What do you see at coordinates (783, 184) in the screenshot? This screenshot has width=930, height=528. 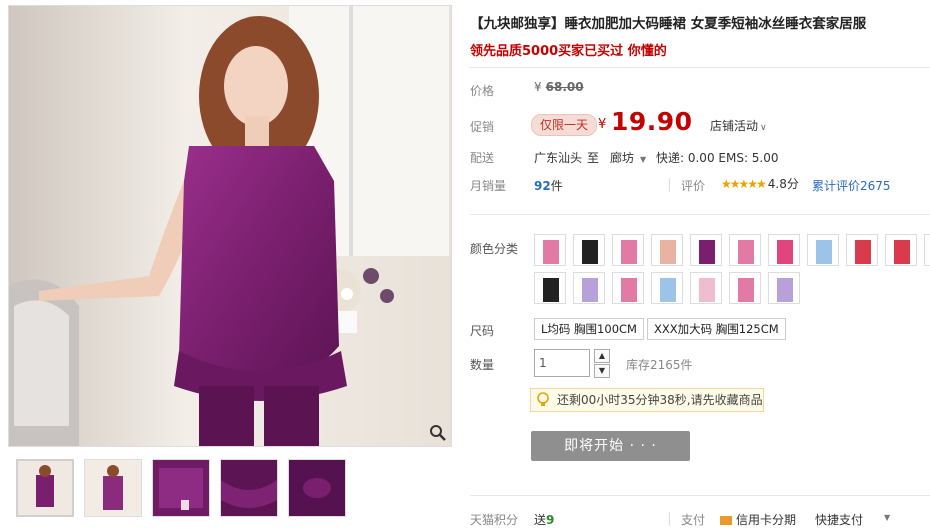 I see `rating-score: 4.8分` at bounding box center [783, 184].